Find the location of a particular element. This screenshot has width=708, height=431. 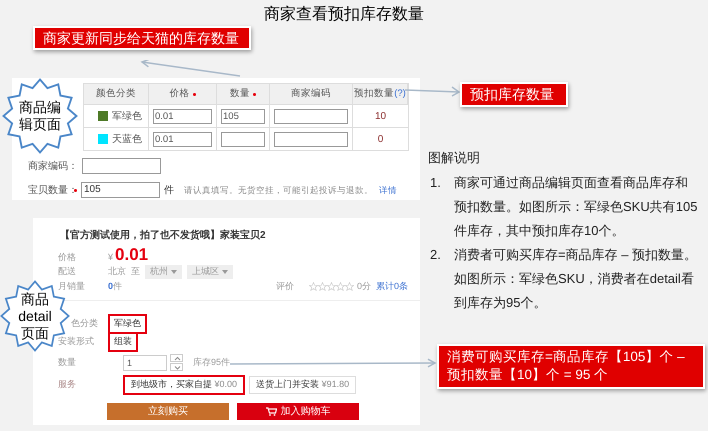

product-title: 【官方测试使用，拍了也不发货哦】家装宝贝2 is located at coordinates (163, 235).